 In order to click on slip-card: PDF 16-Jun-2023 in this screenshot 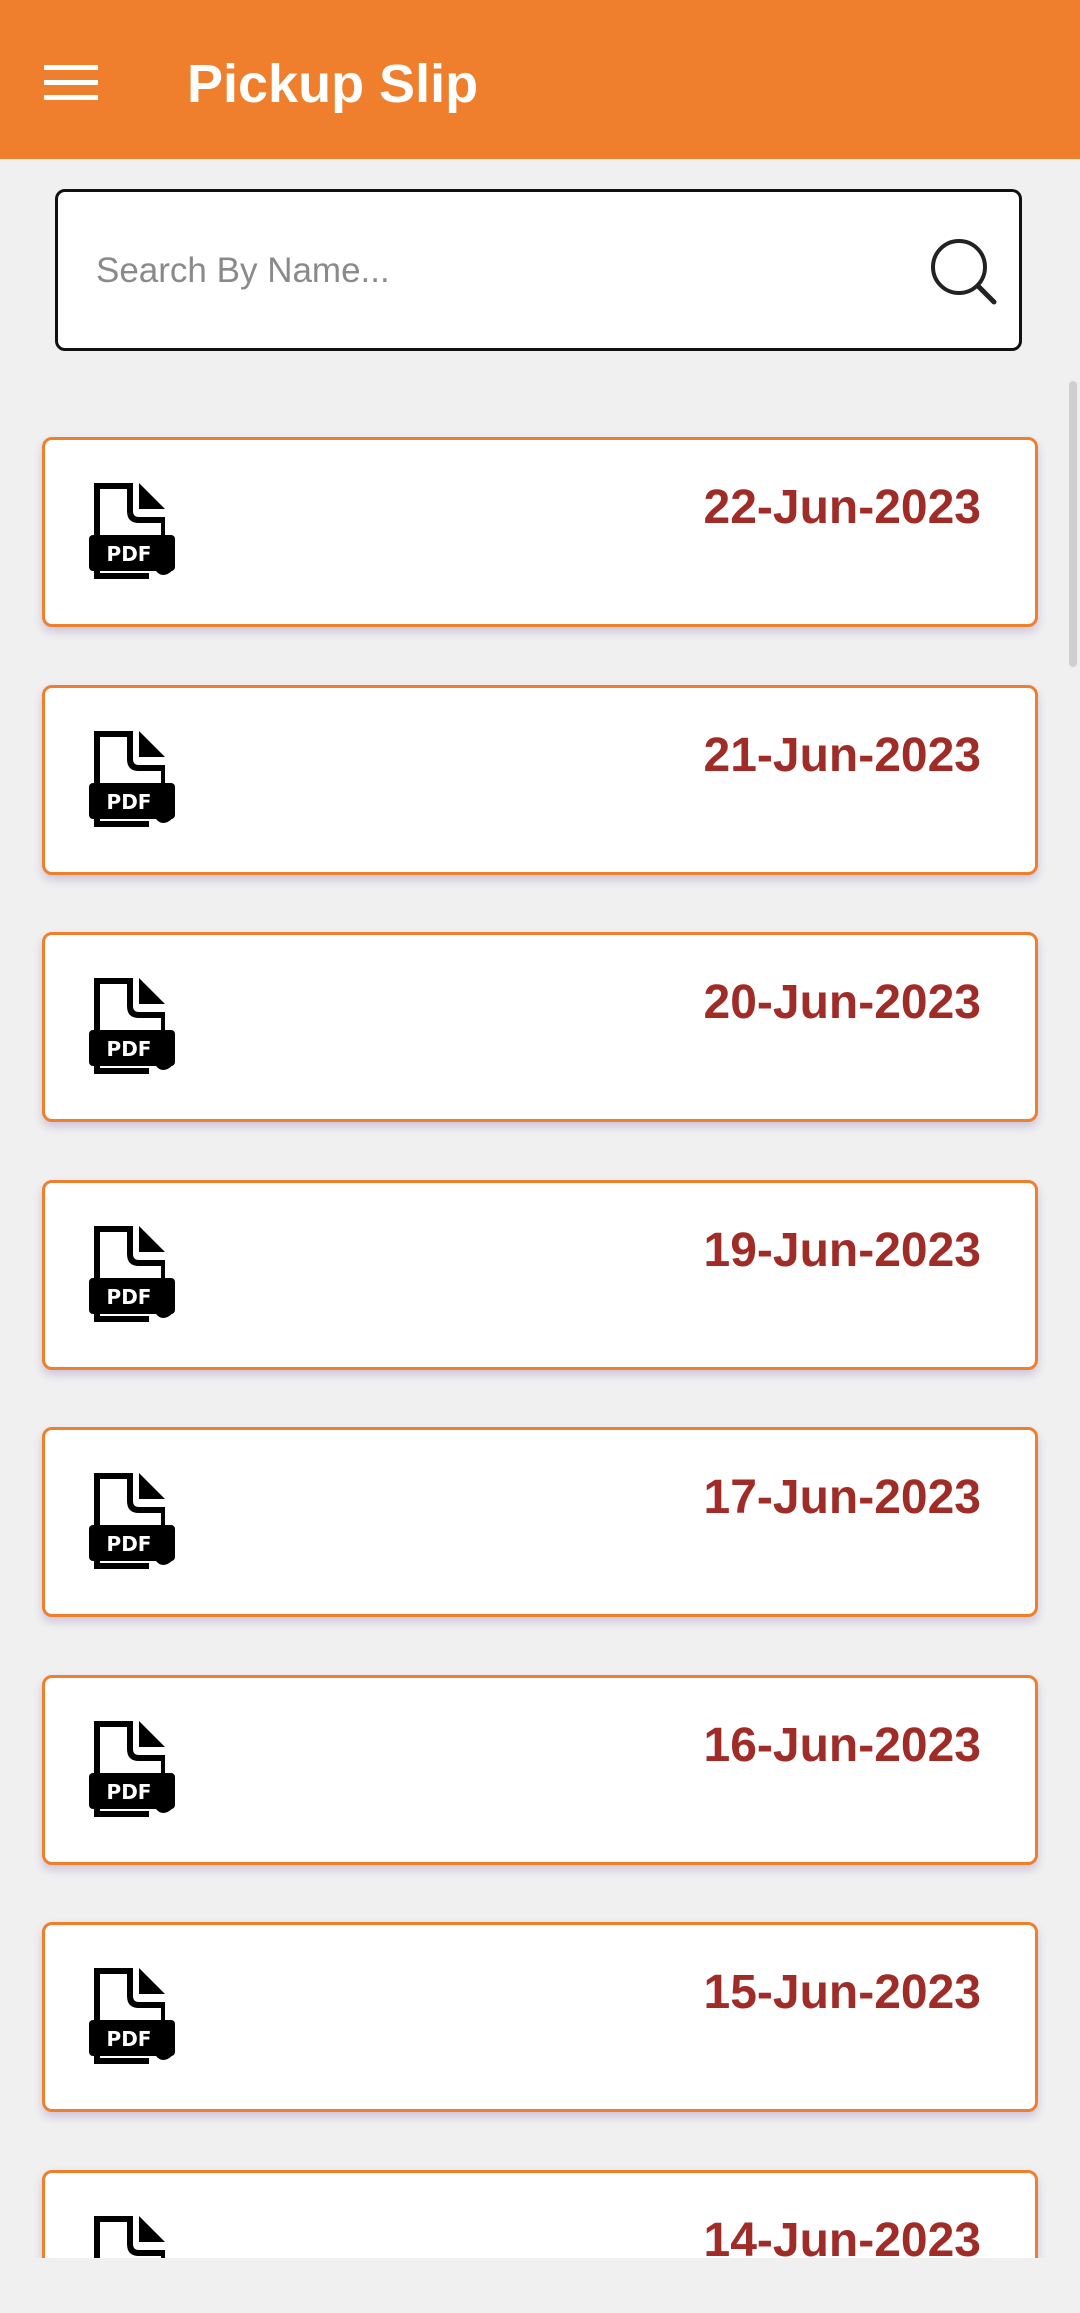, I will do `click(540, 1770)`.